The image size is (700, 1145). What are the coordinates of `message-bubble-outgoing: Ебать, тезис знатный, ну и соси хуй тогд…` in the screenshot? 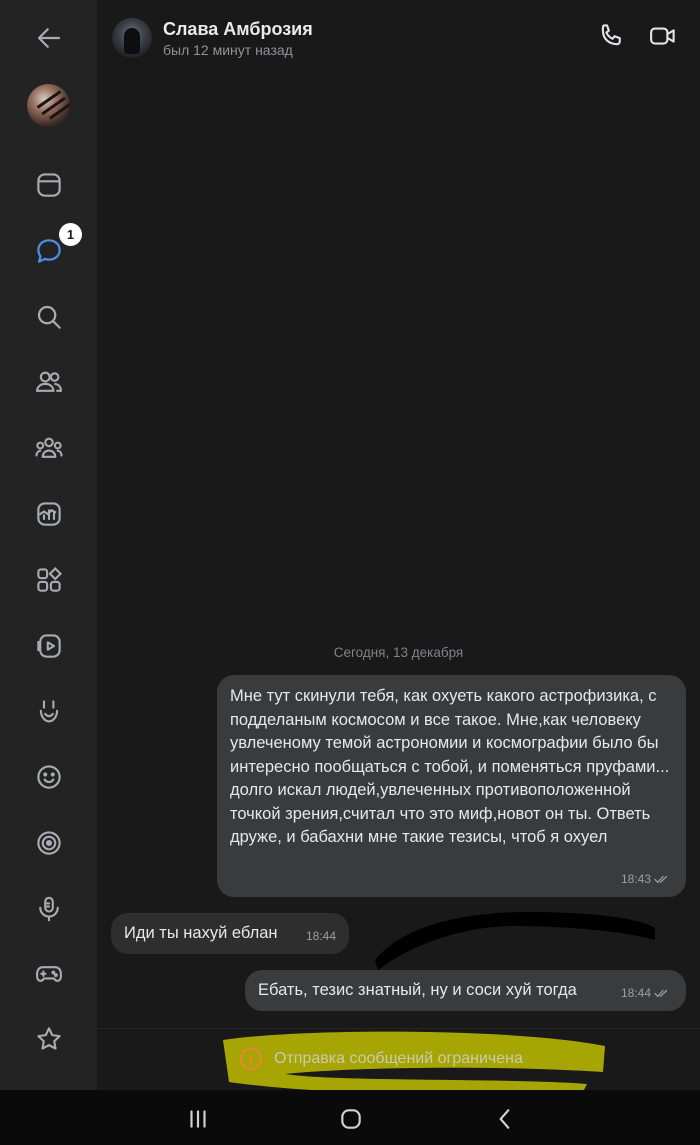 It's located at (465, 990).